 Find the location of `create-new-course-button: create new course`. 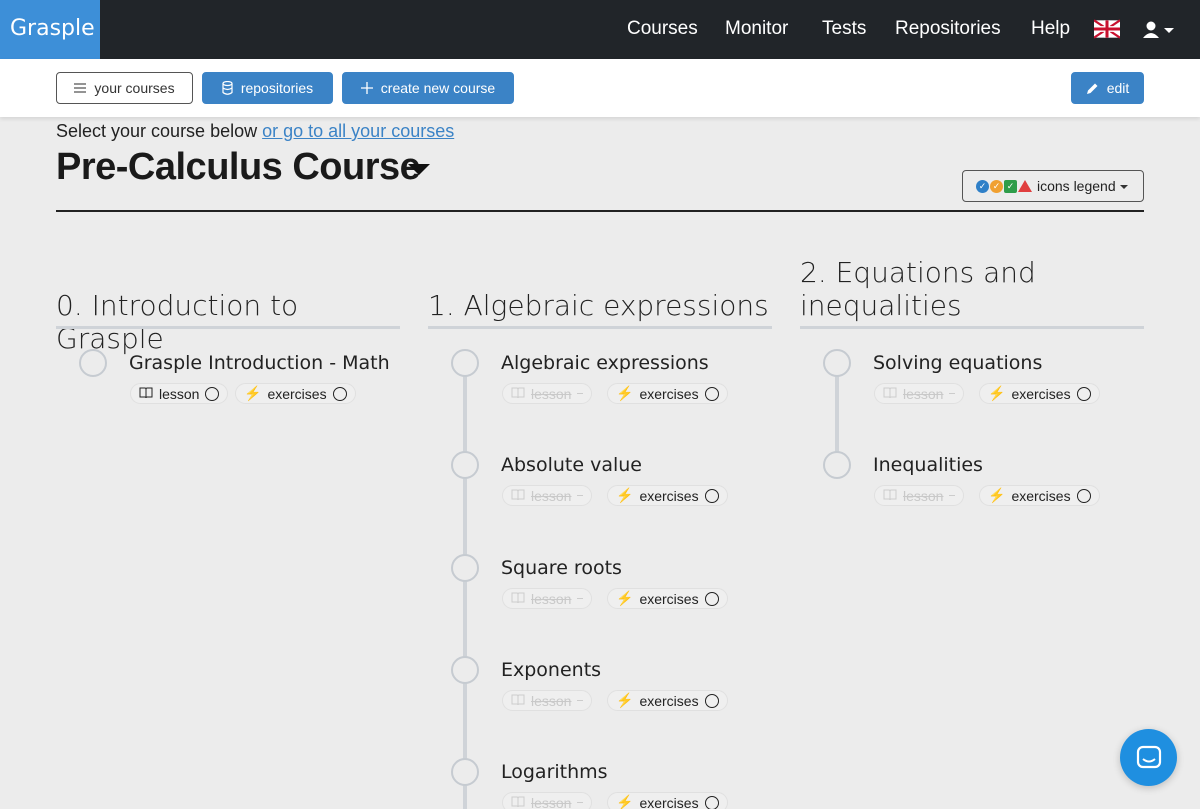

create-new-course-button: create new course is located at coordinates (428, 88).